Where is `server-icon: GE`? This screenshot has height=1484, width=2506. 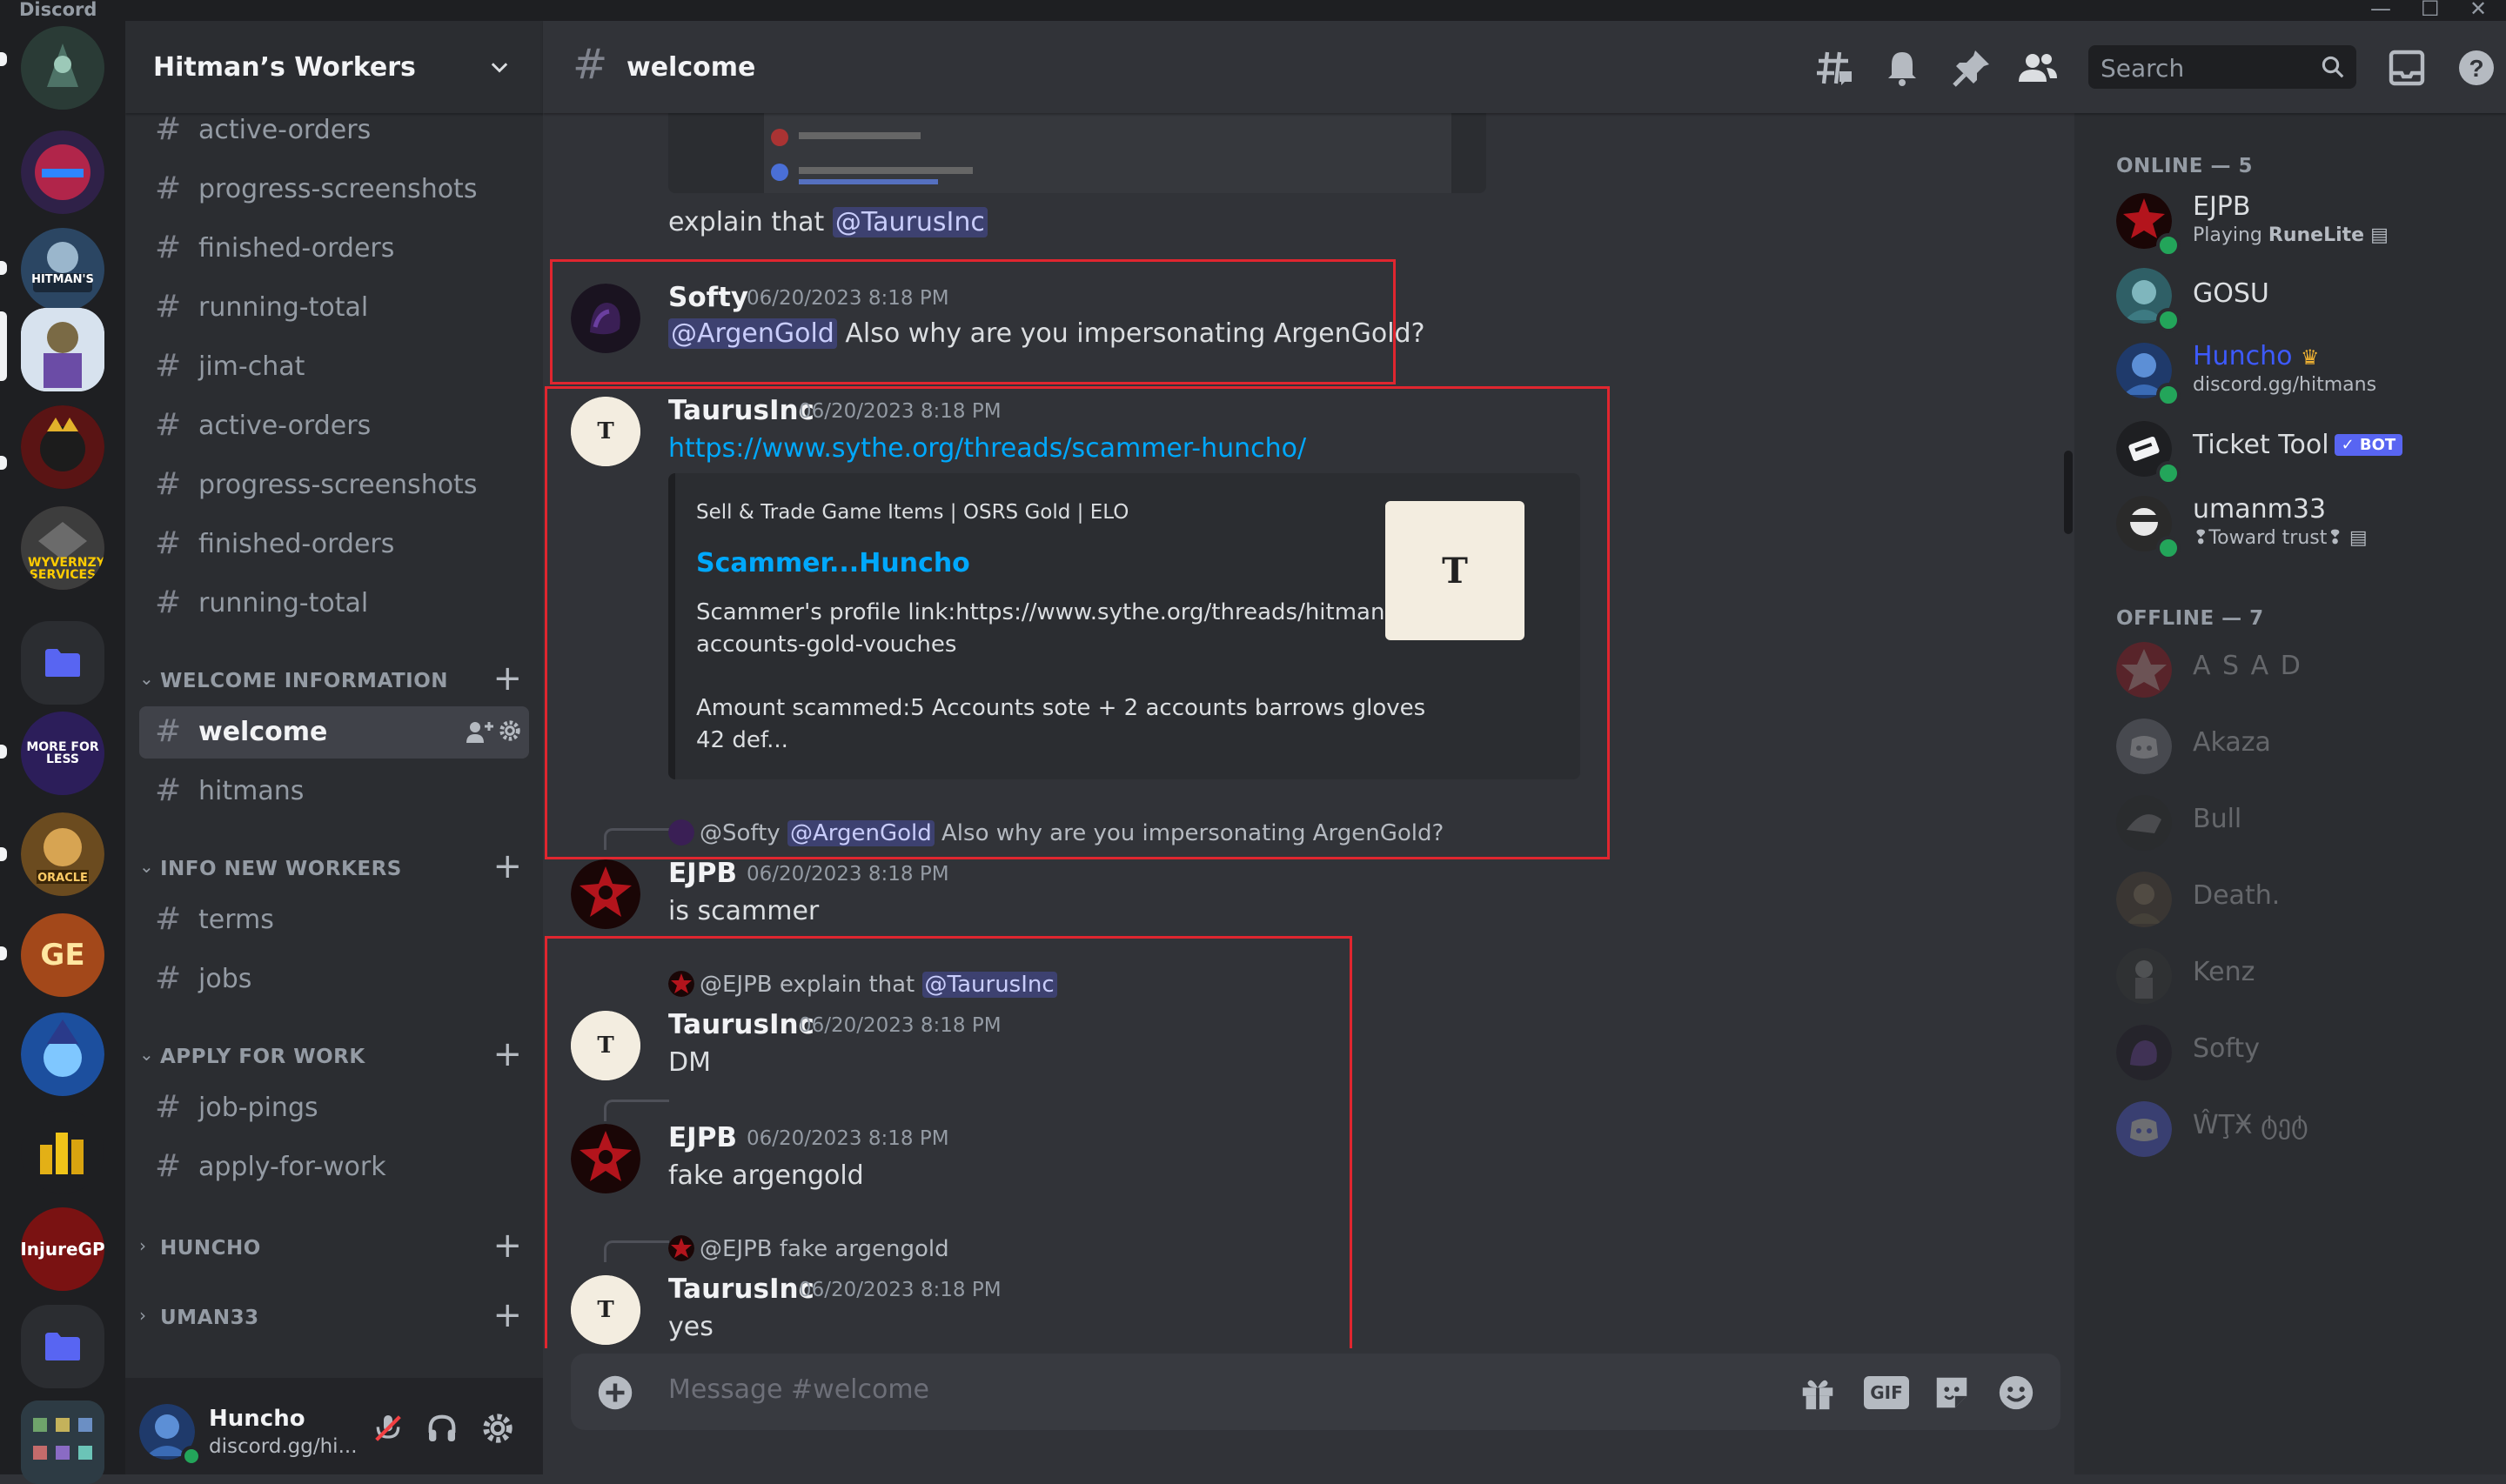
server-icon: GE is located at coordinates (62, 955).